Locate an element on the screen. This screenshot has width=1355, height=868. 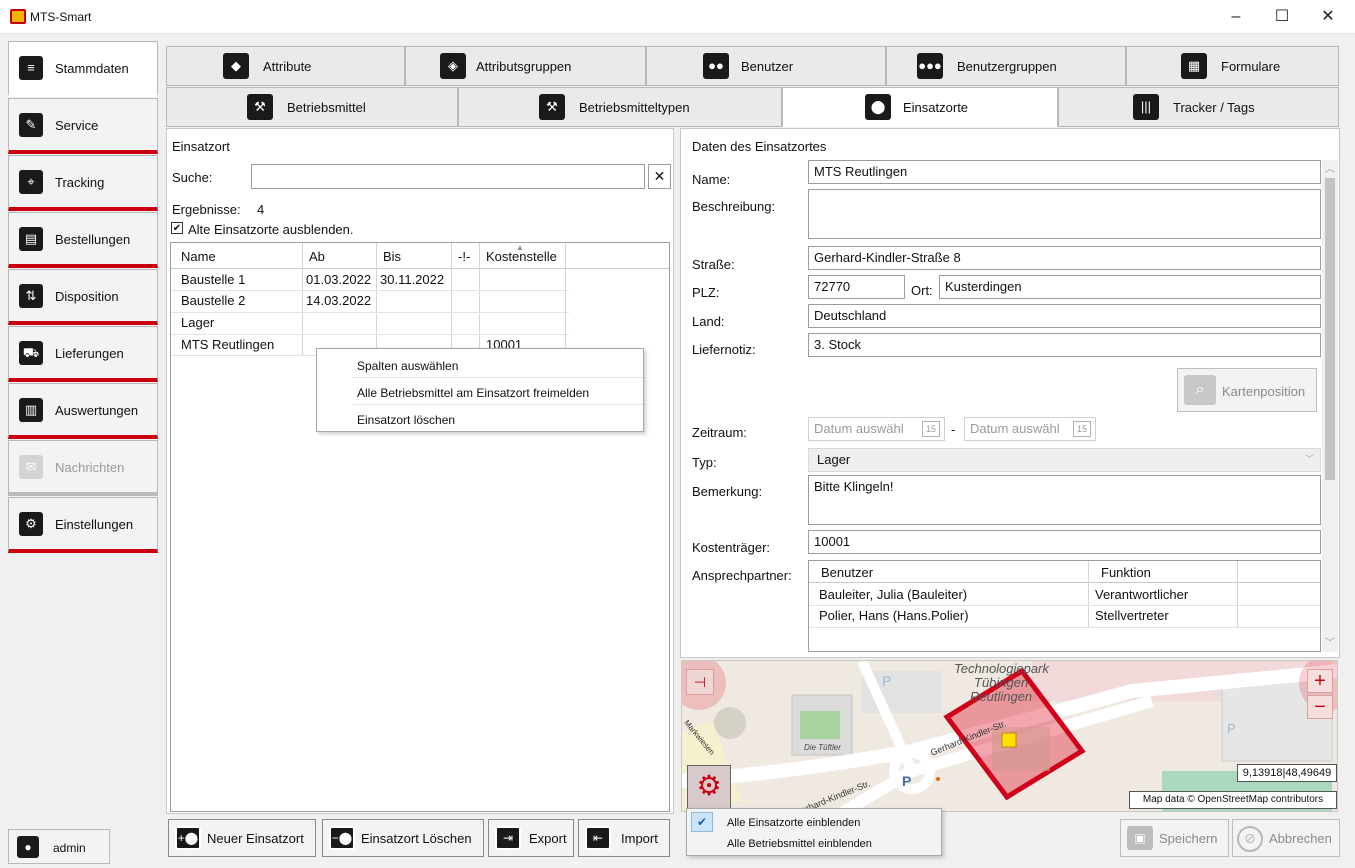
cell-name: MTS Reutlingen is located at coordinates (228, 344).